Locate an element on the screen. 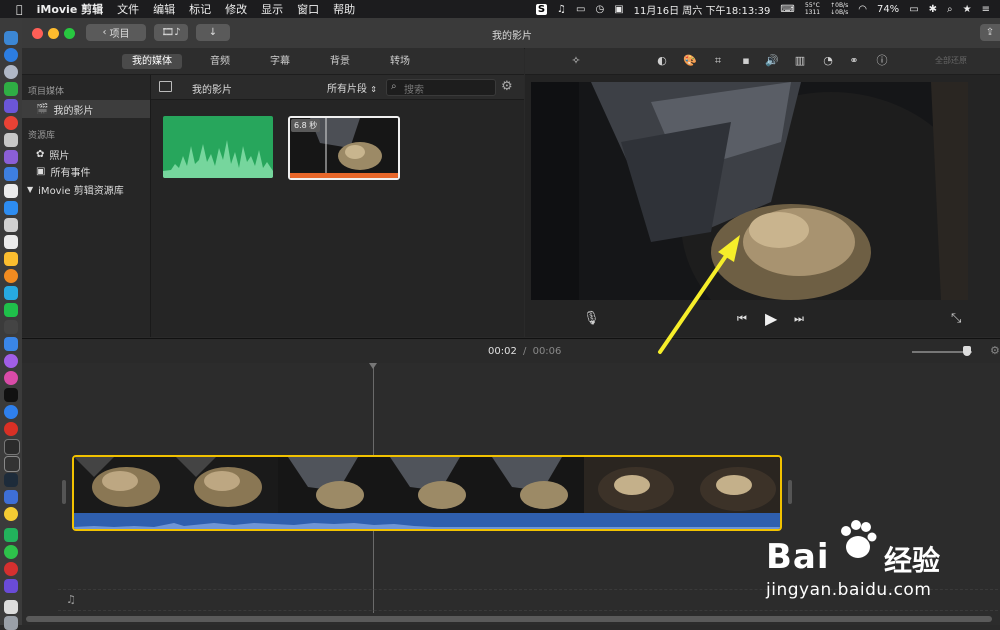  stabilization-camera-icon: ▪ is located at coordinates (746, 61).